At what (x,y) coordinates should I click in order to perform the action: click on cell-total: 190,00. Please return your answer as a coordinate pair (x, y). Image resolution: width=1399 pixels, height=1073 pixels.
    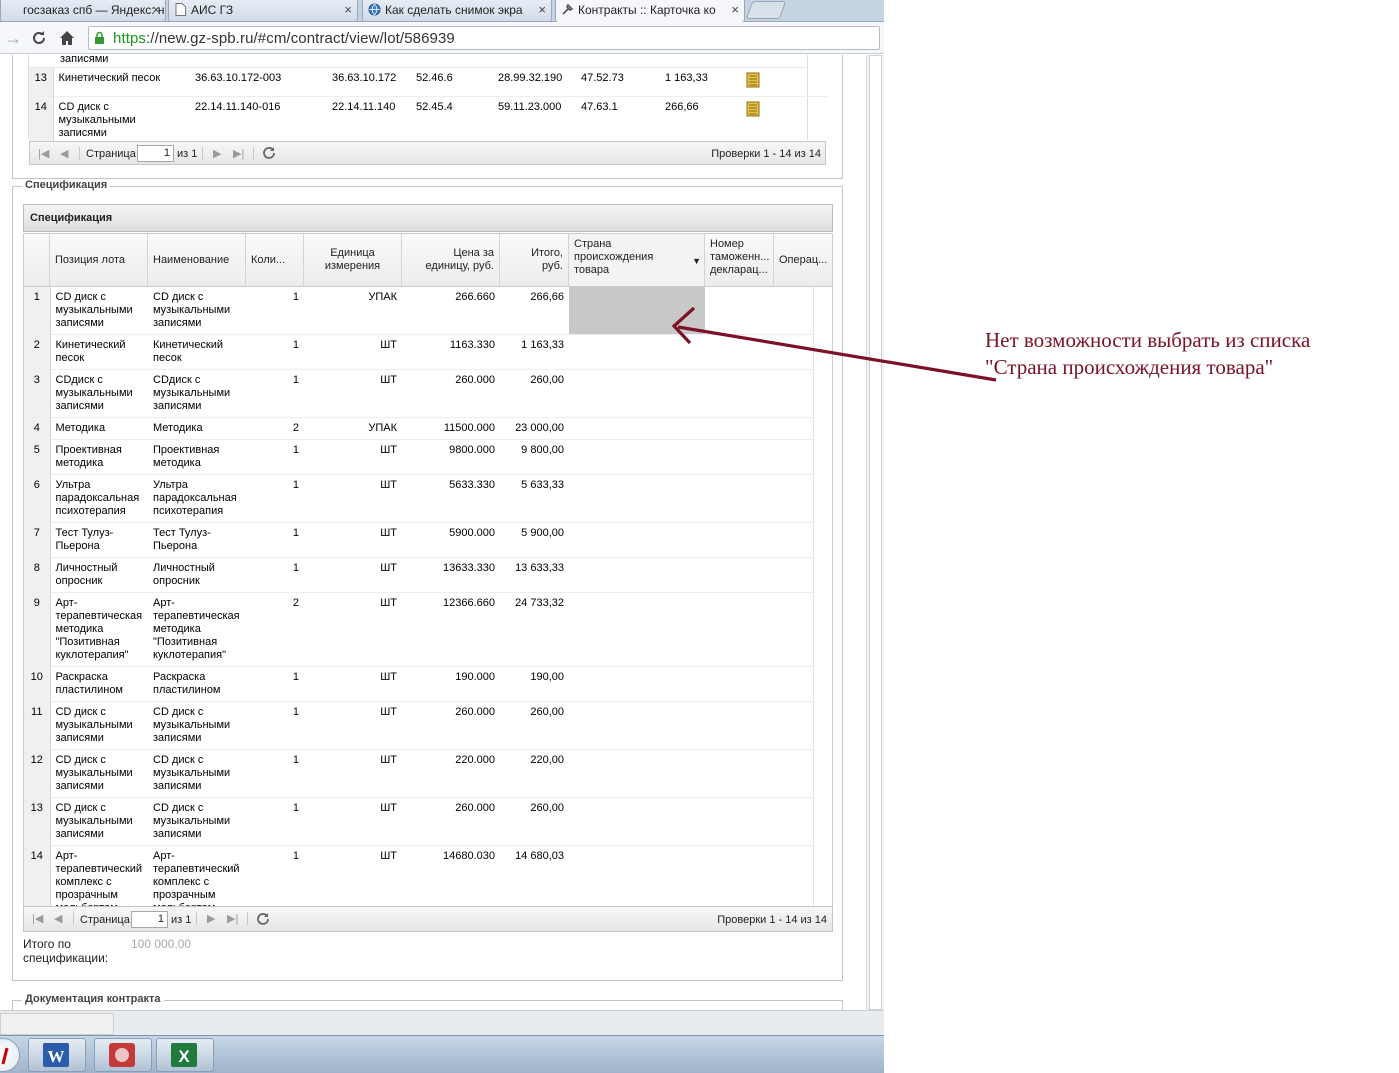
    Looking at the image, I should click on (547, 677).